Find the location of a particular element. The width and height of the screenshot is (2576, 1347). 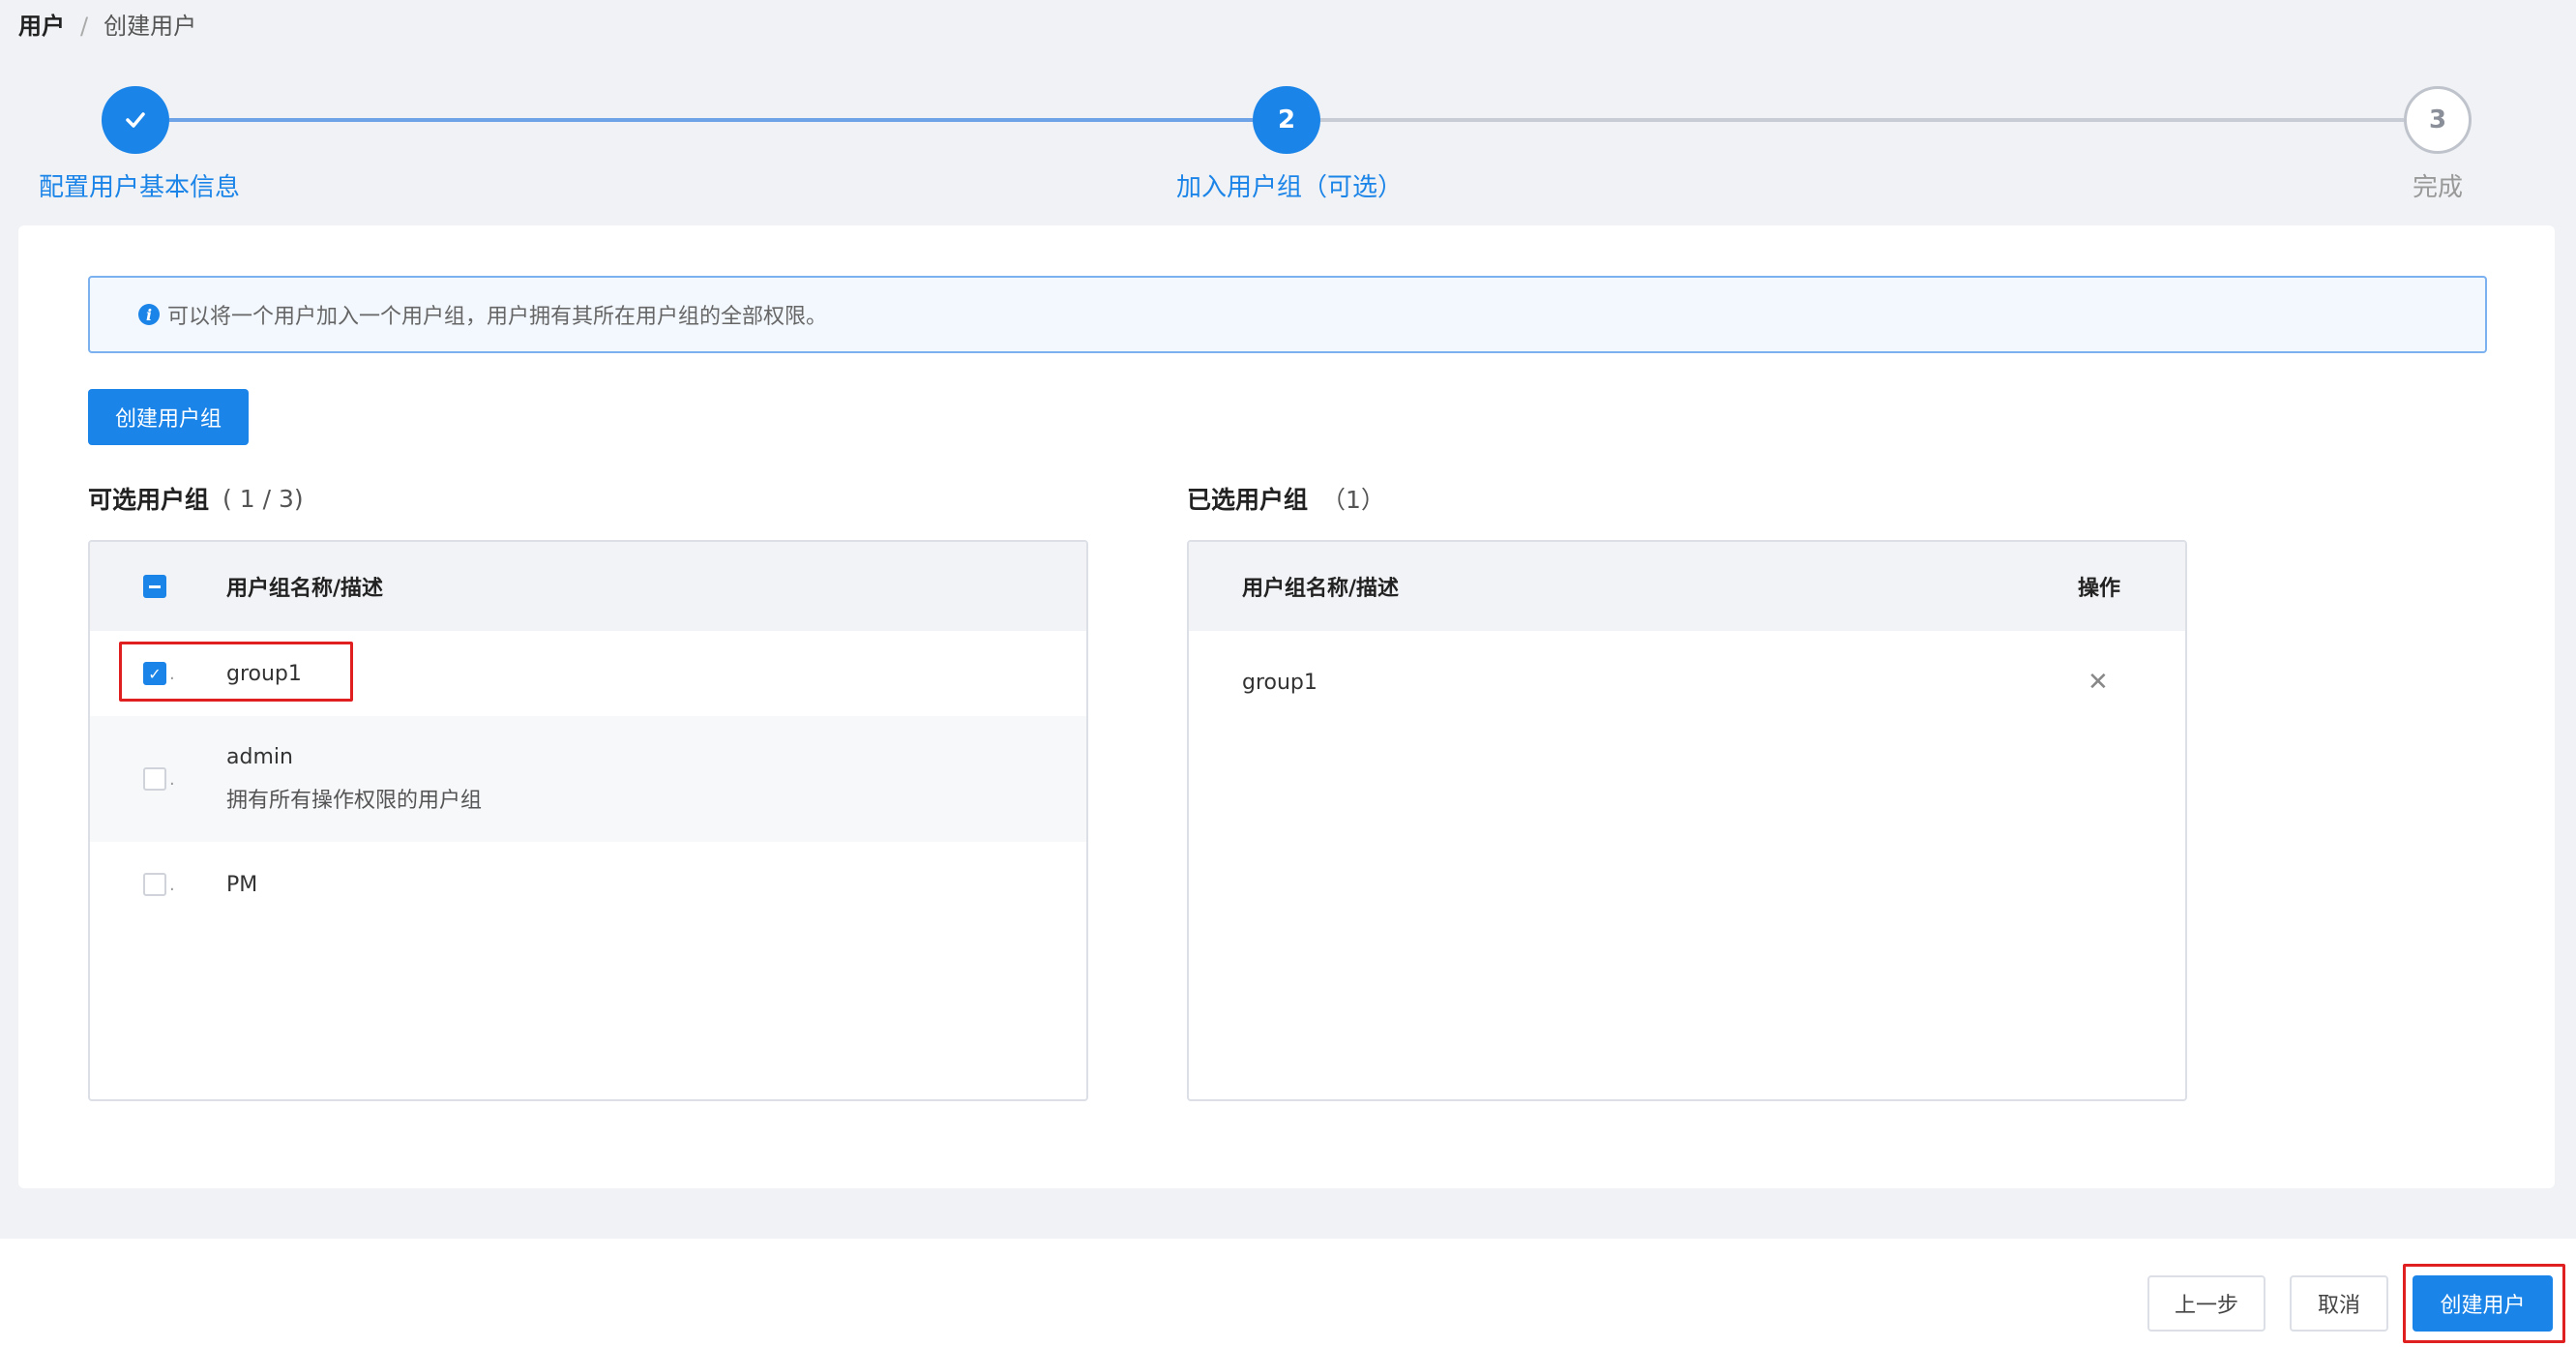

selected-header-name: 用户组名称/描述 is located at coordinates (1321, 589).